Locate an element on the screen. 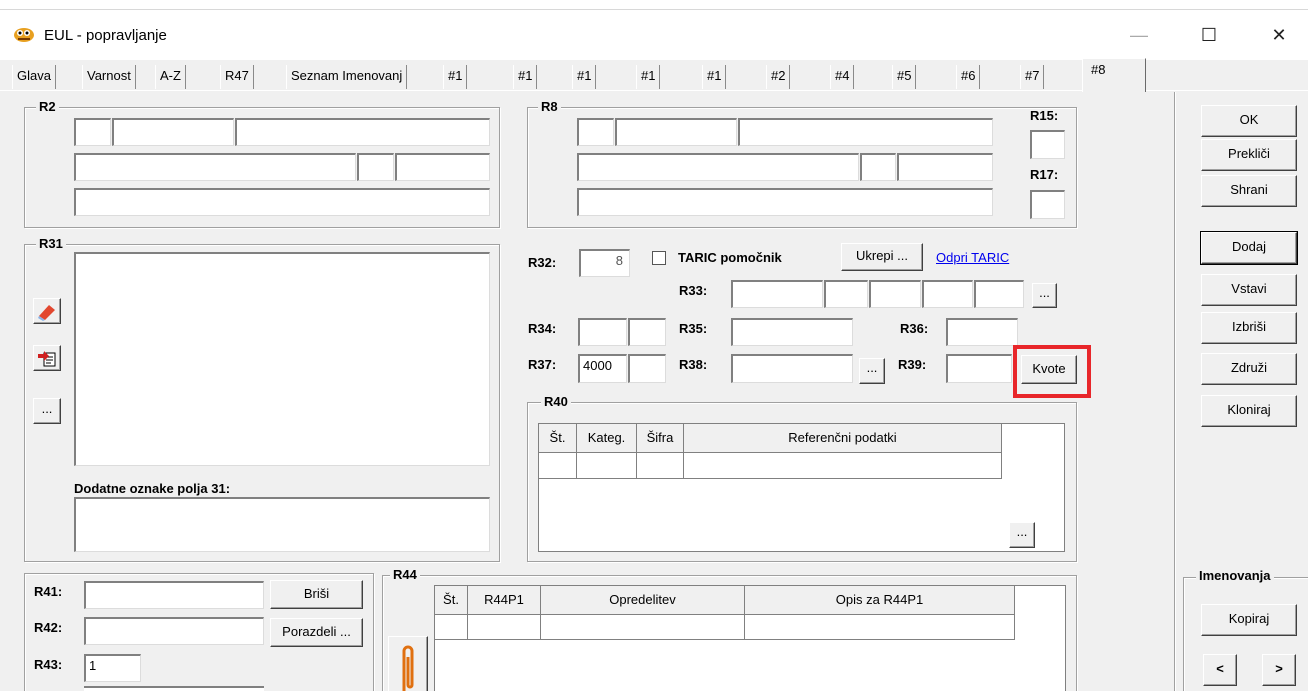 The height and width of the screenshot is (691, 1308). tab-4: #4 is located at coordinates (842, 77).